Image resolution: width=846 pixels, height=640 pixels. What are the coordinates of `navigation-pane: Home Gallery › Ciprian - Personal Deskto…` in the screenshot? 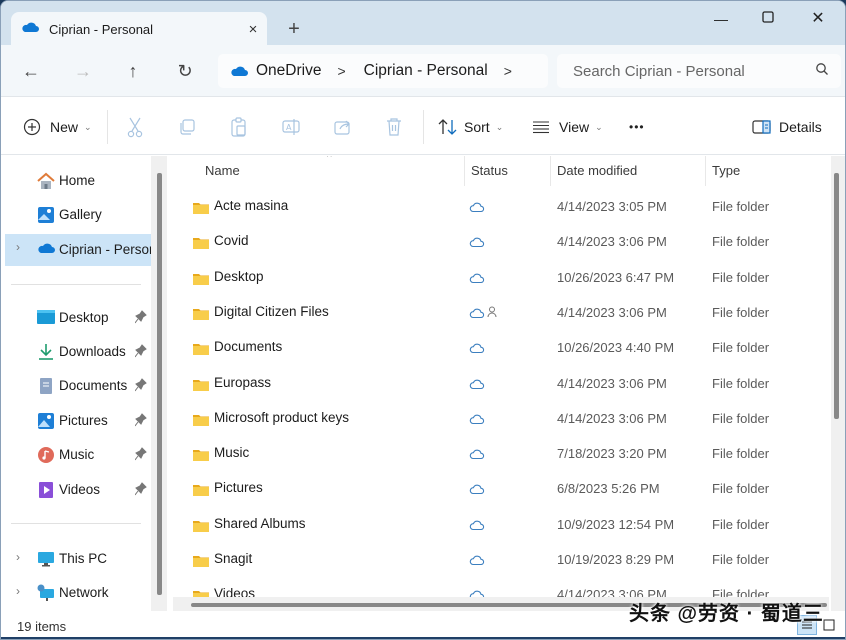 It's located at (76, 383).